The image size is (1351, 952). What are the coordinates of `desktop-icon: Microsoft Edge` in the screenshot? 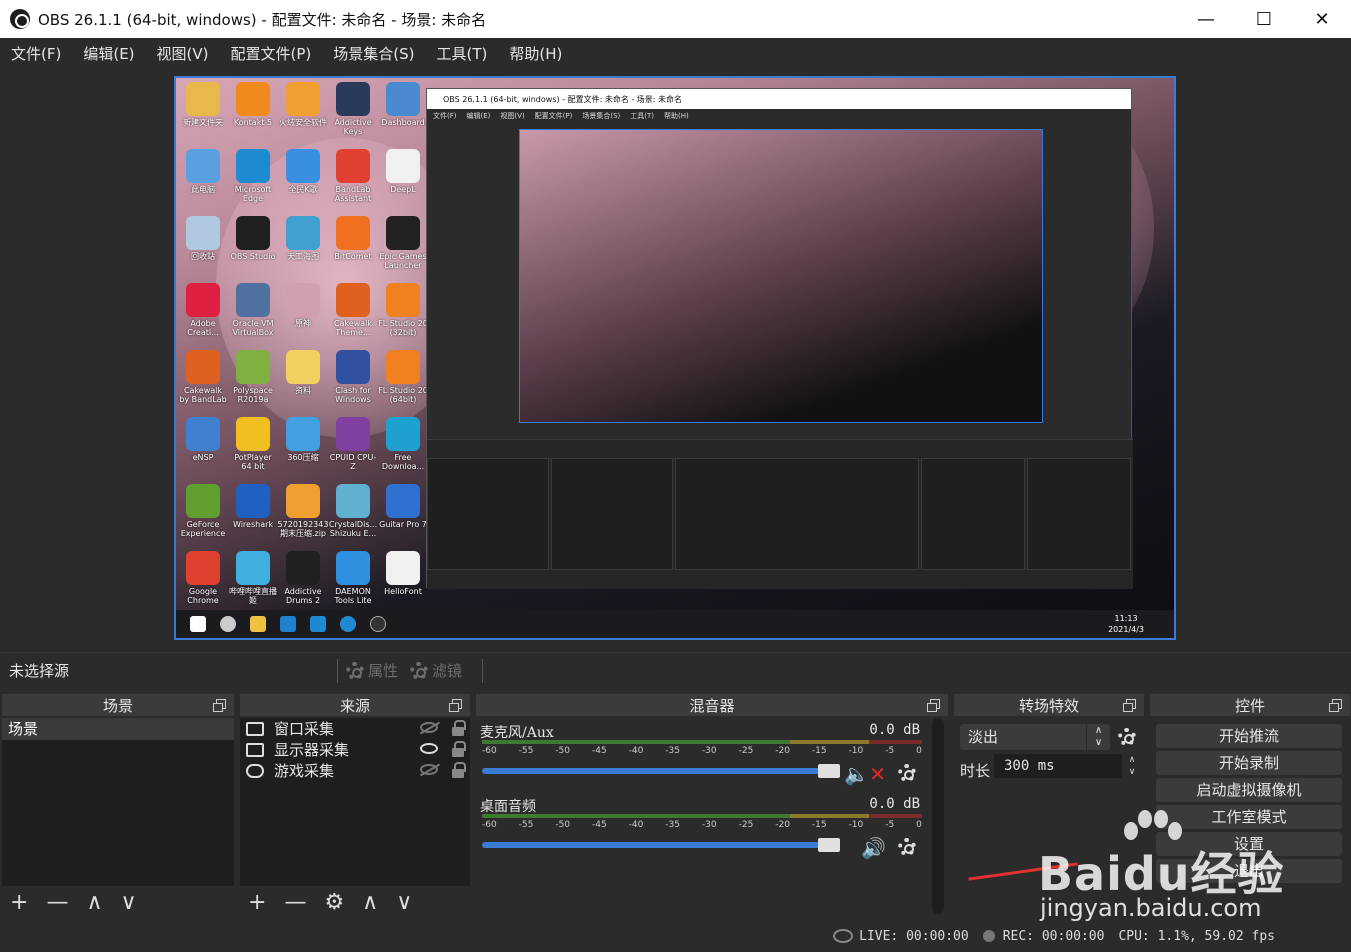 It's located at (253, 182).